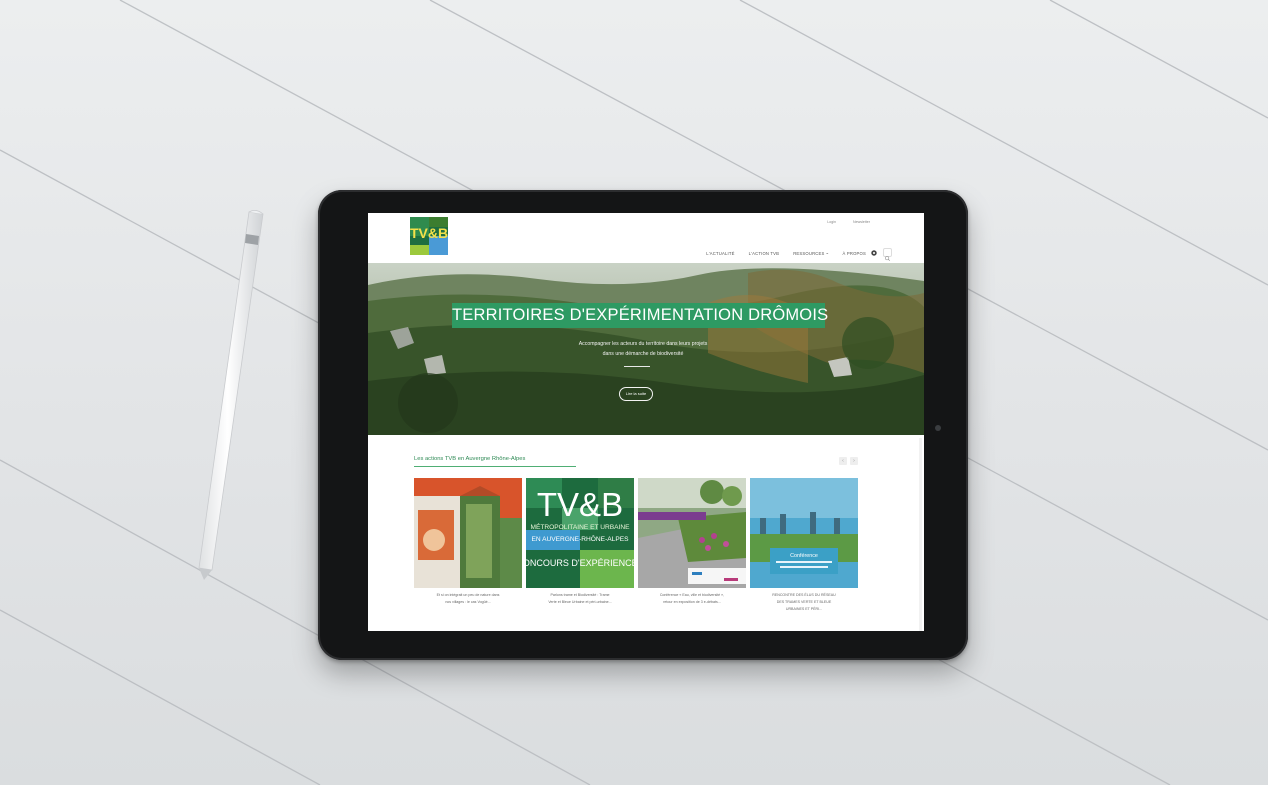  I want to click on site-logo: TV&B, so click(429, 236).